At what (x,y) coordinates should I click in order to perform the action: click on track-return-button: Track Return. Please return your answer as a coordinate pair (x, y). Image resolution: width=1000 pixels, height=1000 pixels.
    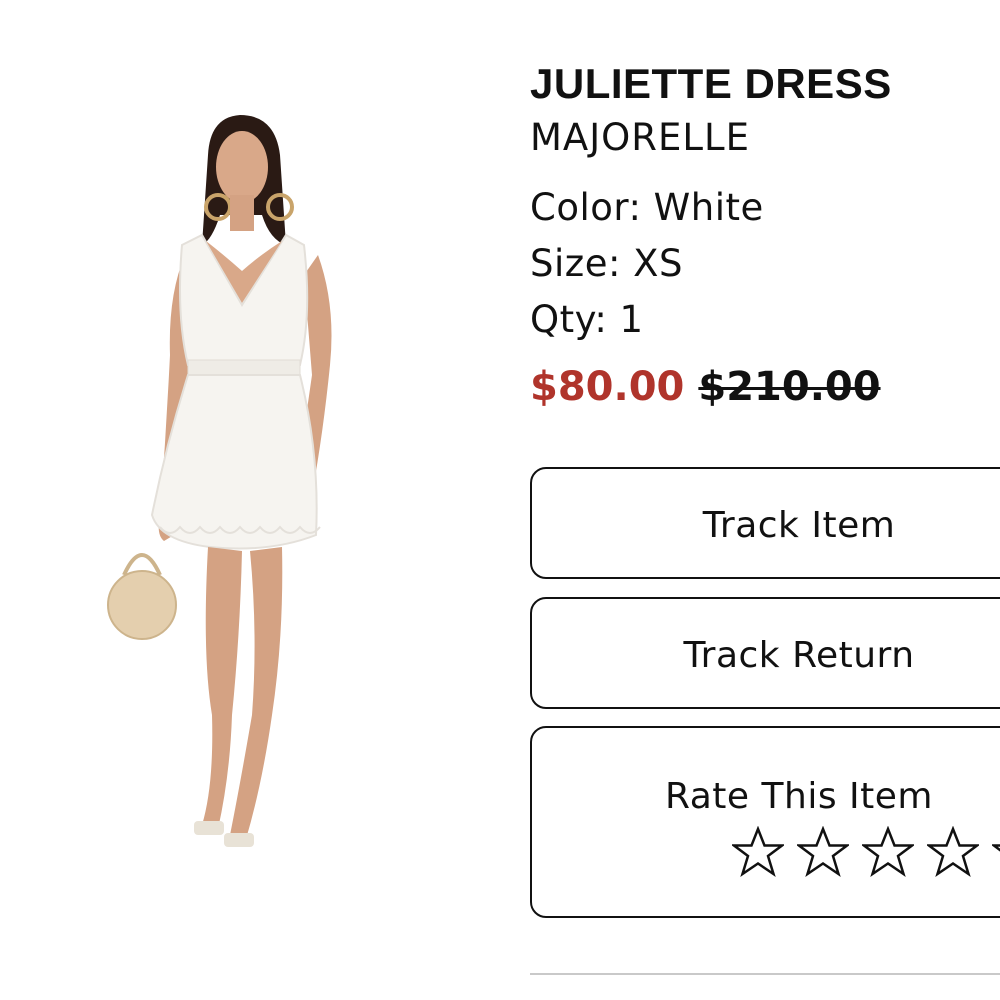
    Looking at the image, I should click on (765, 653).